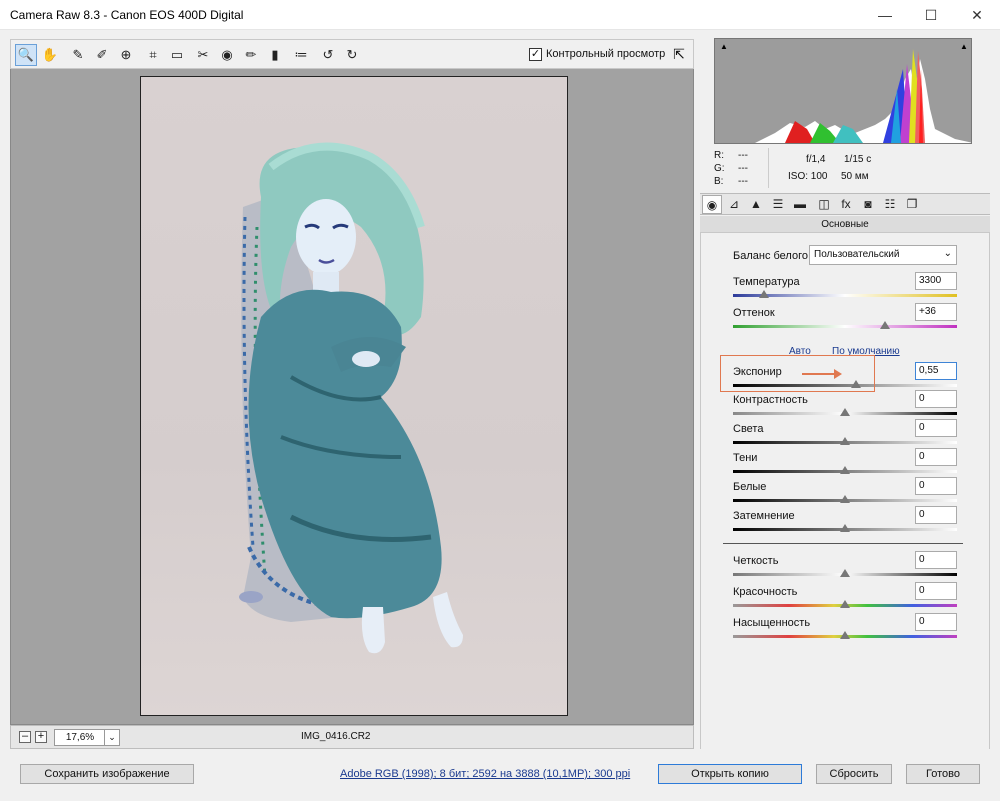 This screenshot has height=801, width=1000. Describe the element at coordinates (606, 54) in the screenshot. I see `preview-label: Контрольный просмотр` at that location.